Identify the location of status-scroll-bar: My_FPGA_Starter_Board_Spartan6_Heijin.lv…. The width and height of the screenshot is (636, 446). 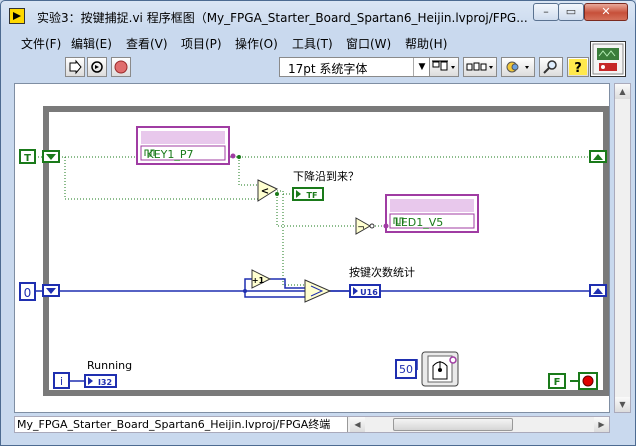
(312, 424).